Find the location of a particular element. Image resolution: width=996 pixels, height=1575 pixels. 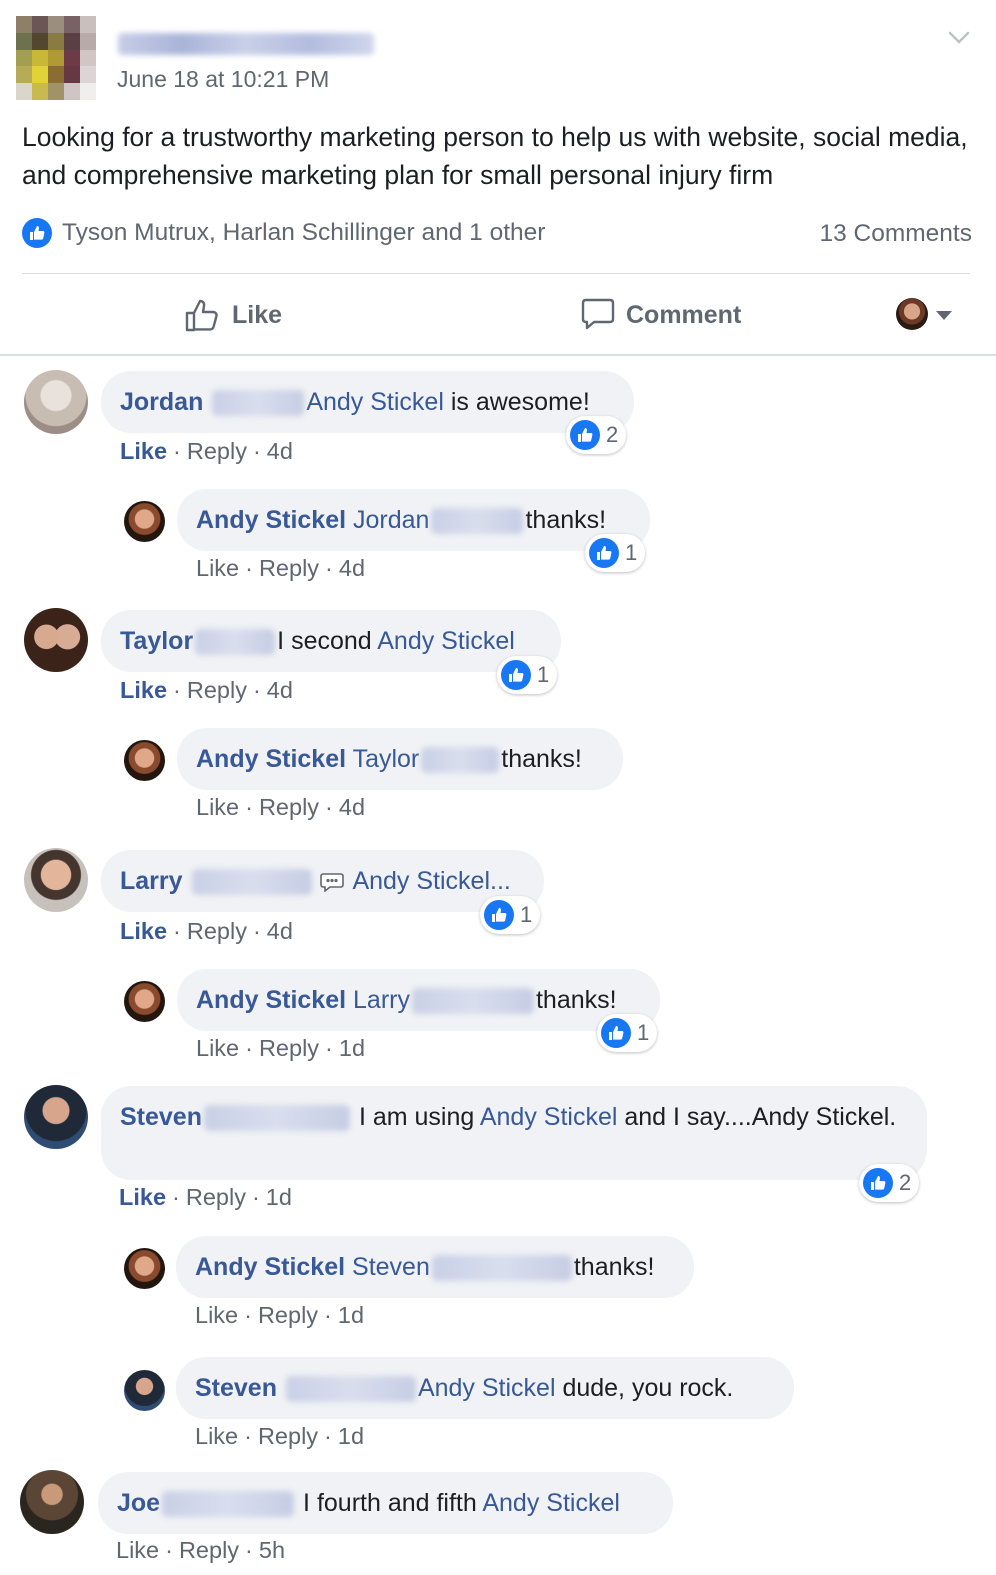

comment-mention: Taylor is located at coordinates (386, 759).